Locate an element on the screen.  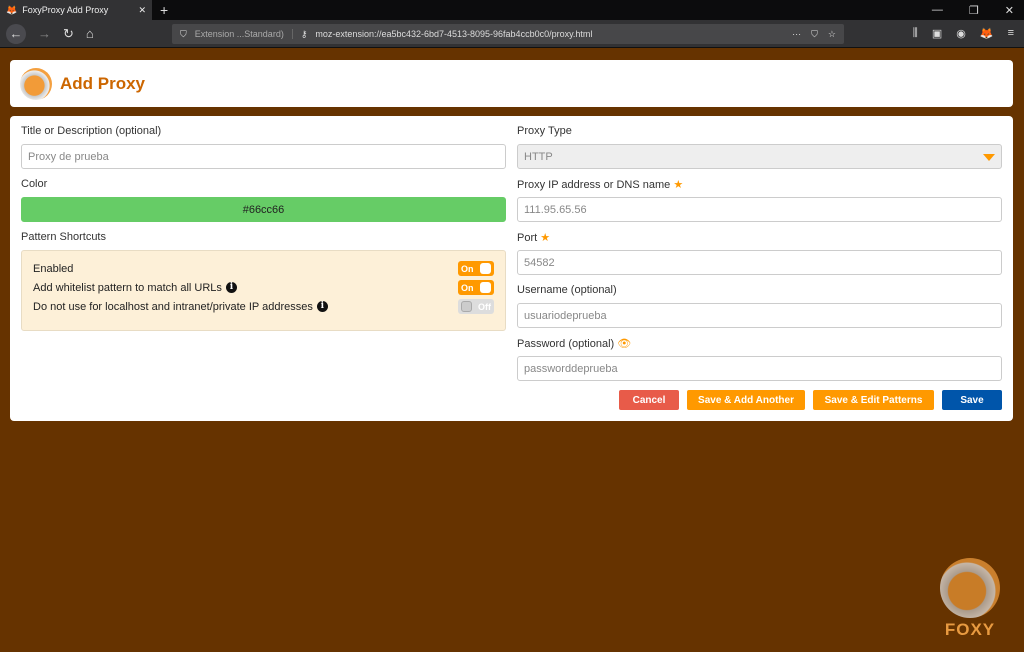
password-input: passworddeprueba is located at coordinates (759, 368).